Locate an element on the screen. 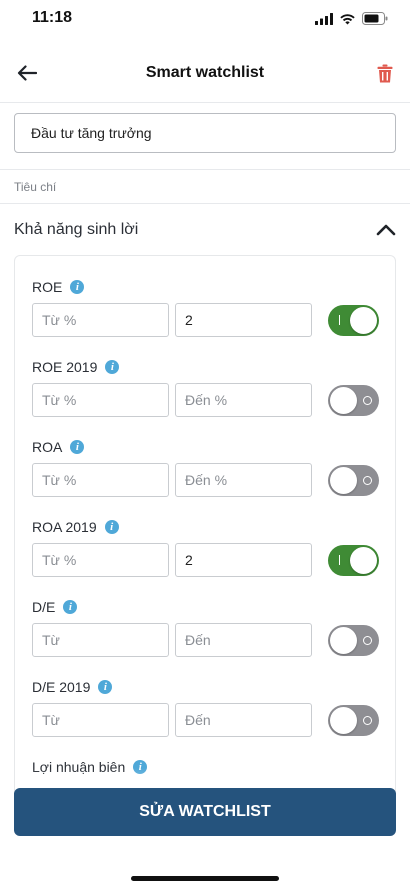 The image size is (410, 884). criterion-roa-2019: ROA 2019 i is located at coordinates (205, 557).